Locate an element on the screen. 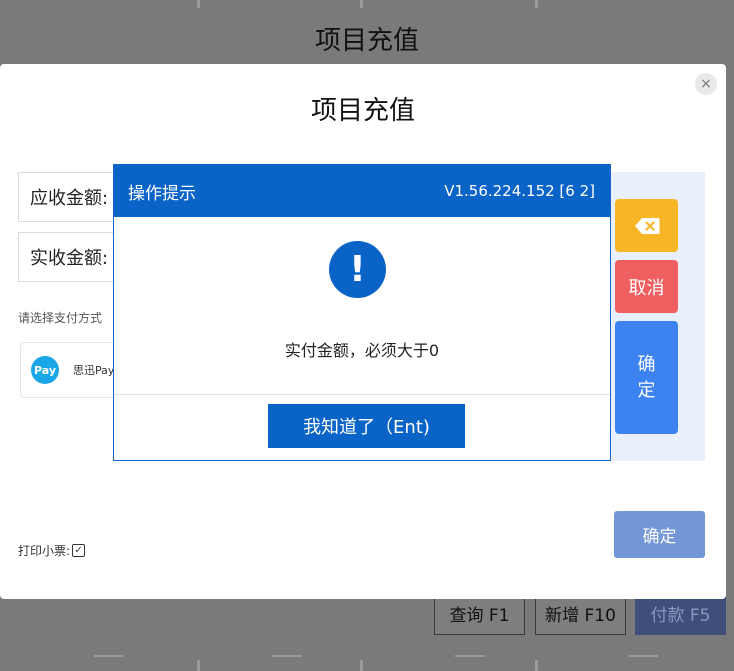 This screenshot has height=671, width=734. backspace-button is located at coordinates (646, 225).